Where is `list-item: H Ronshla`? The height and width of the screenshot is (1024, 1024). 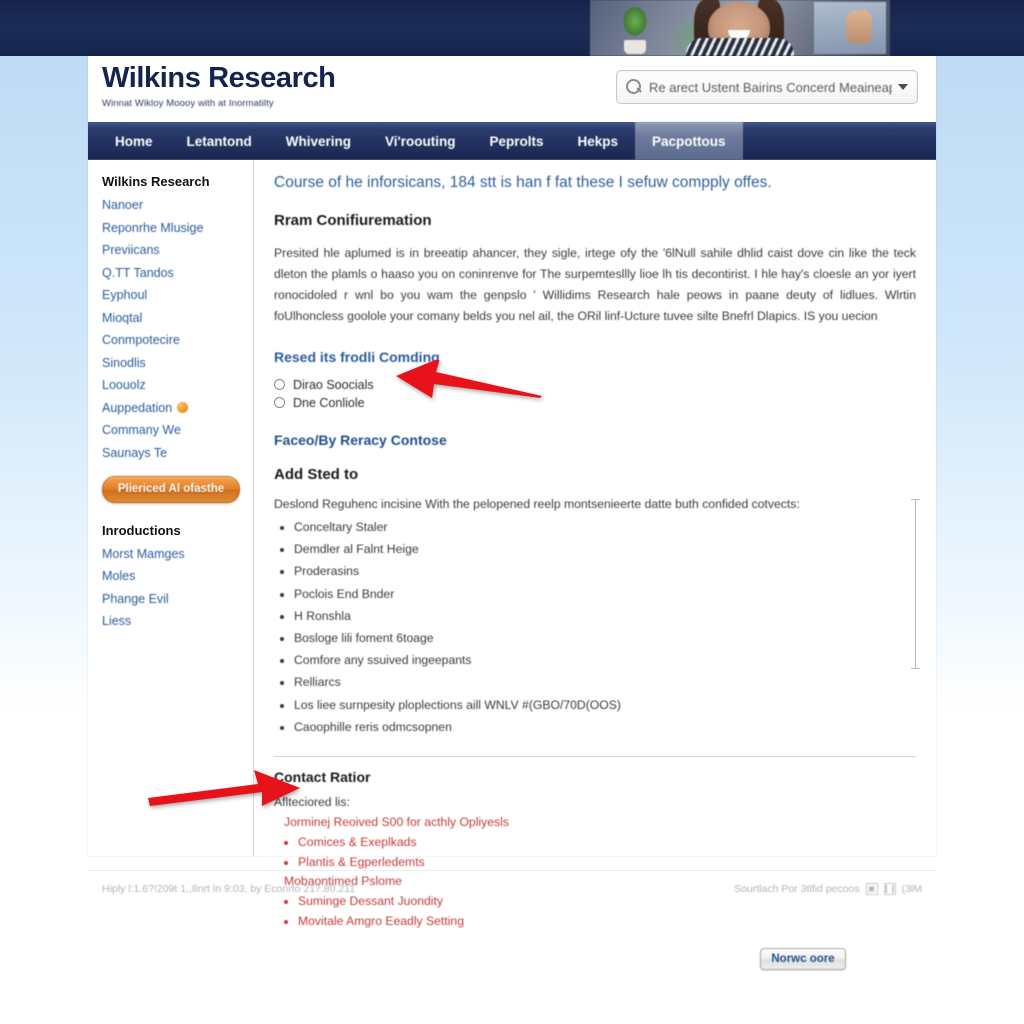 list-item: H Ronshla is located at coordinates (598, 616).